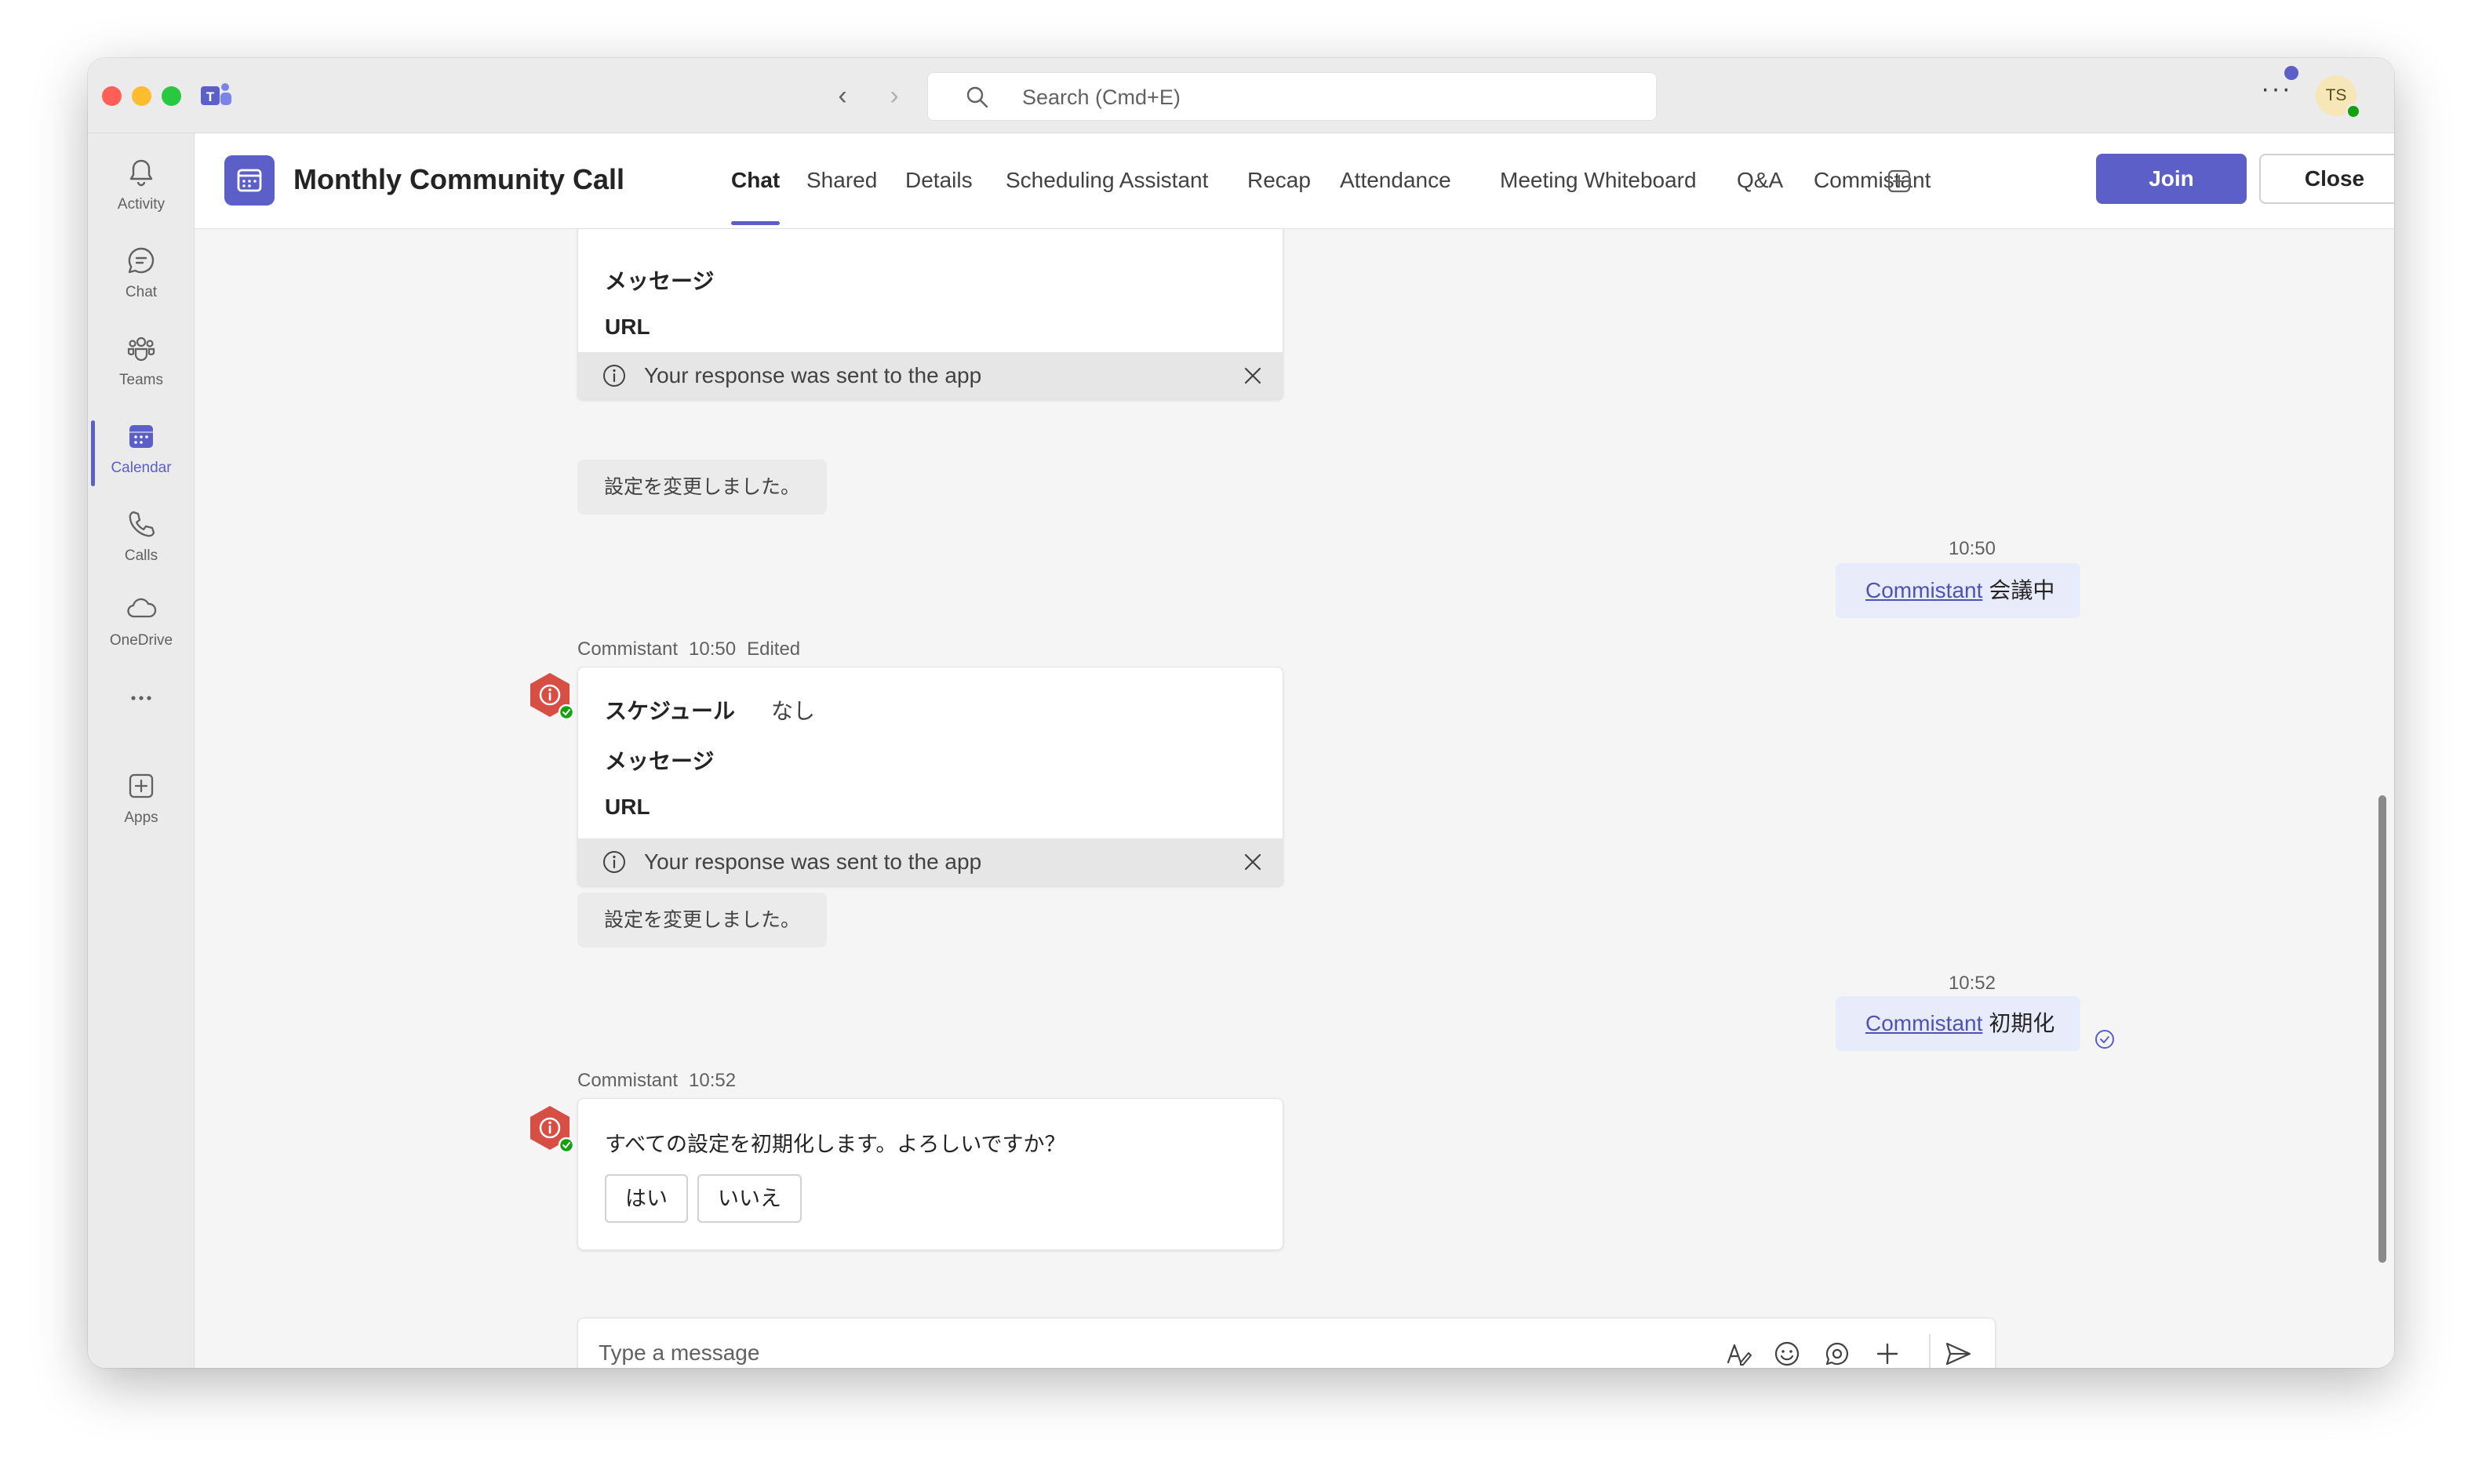 This screenshot has width=2482, height=1484. Describe the element at coordinates (249, 180) in the screenshot. I see `meeting-calendar-icon` at that location.